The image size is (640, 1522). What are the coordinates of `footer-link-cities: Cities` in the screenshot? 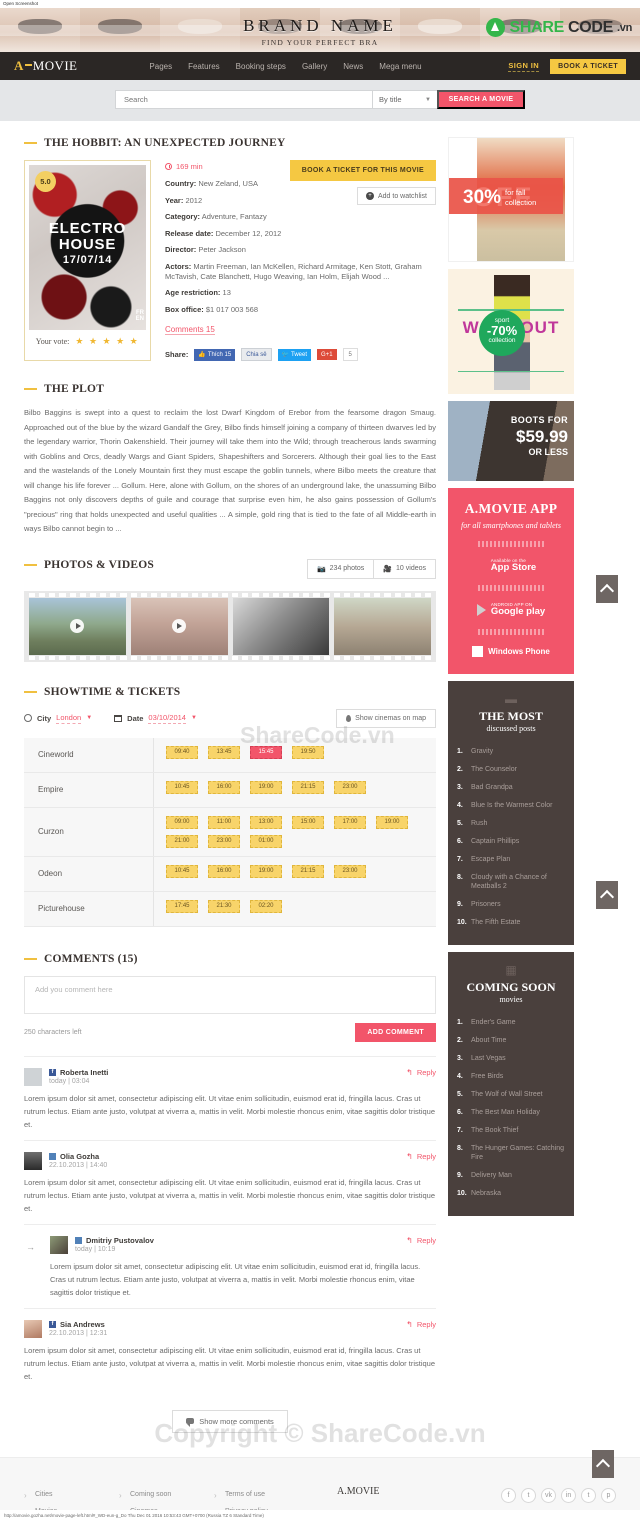 It's located at (71, 1494).